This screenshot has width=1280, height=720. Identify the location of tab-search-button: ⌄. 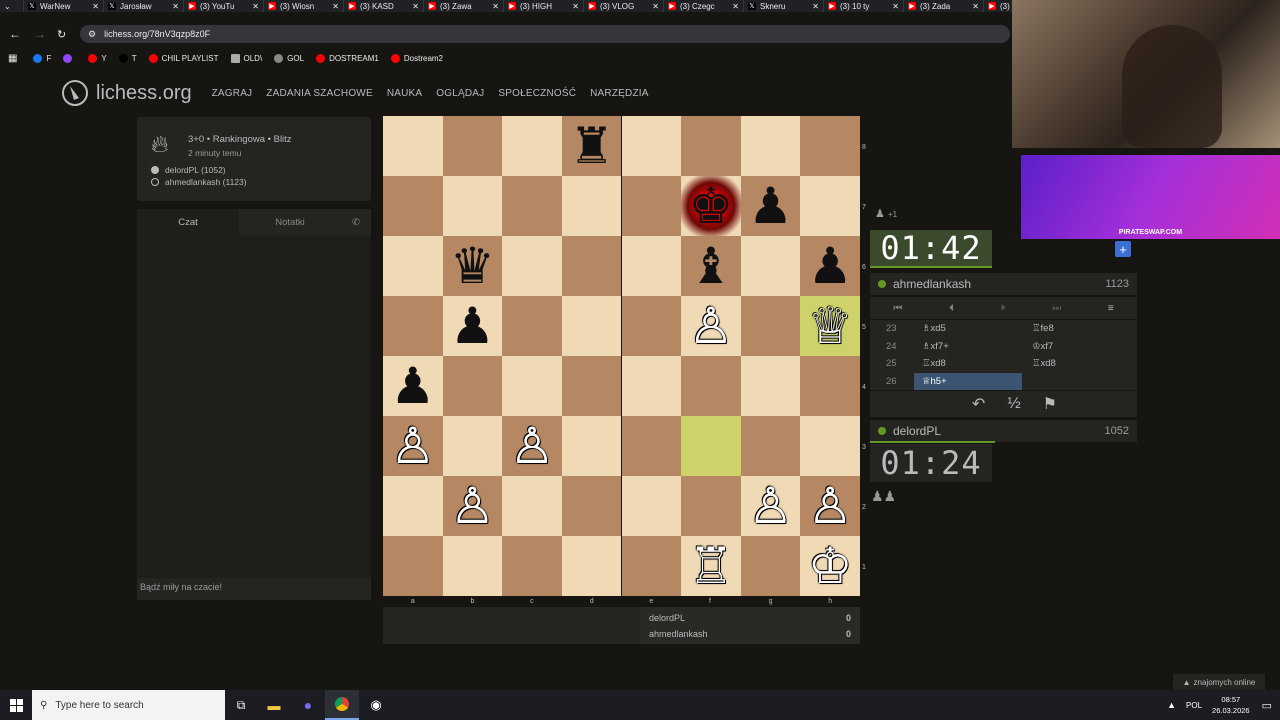
(12, 6).